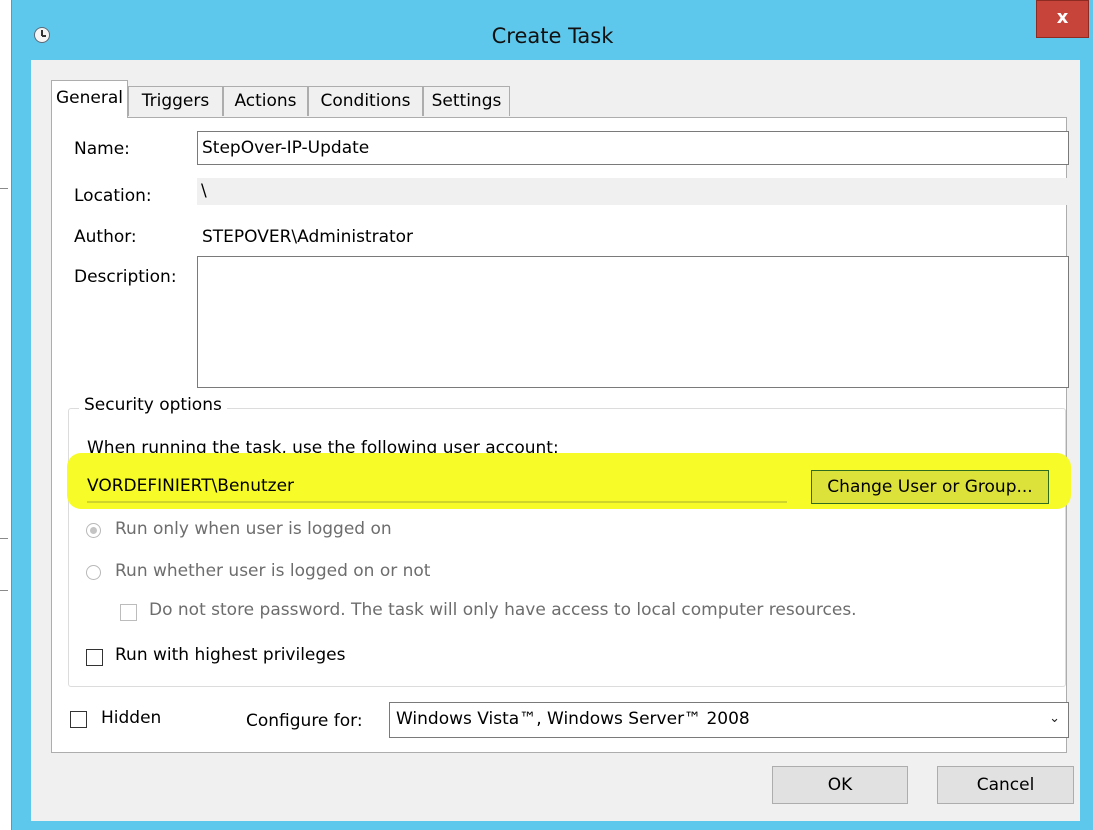  What do you see at coordinates (573, 719) in the screenshot?
I see `configure-for-value: Windows Vista™, Windows Server™ 2008` at bounding box center [573, 719].